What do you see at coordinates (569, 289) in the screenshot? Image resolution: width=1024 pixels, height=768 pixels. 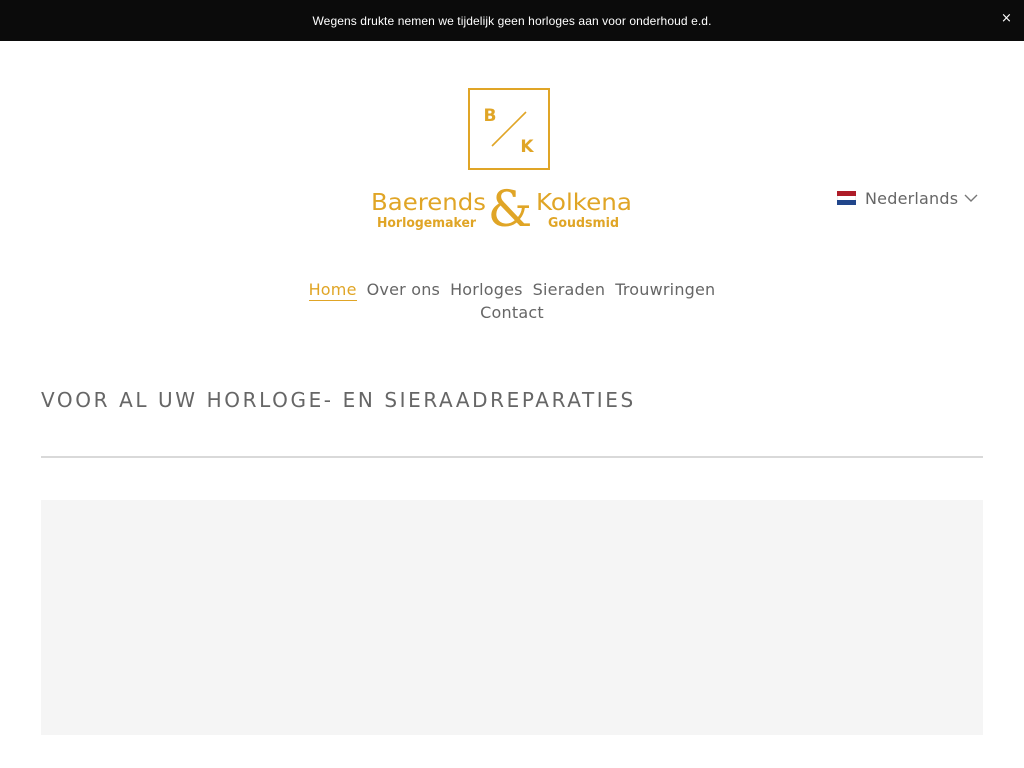 I see `nav-item-sieraden: Sieraden` at bounding box center [569, 289].